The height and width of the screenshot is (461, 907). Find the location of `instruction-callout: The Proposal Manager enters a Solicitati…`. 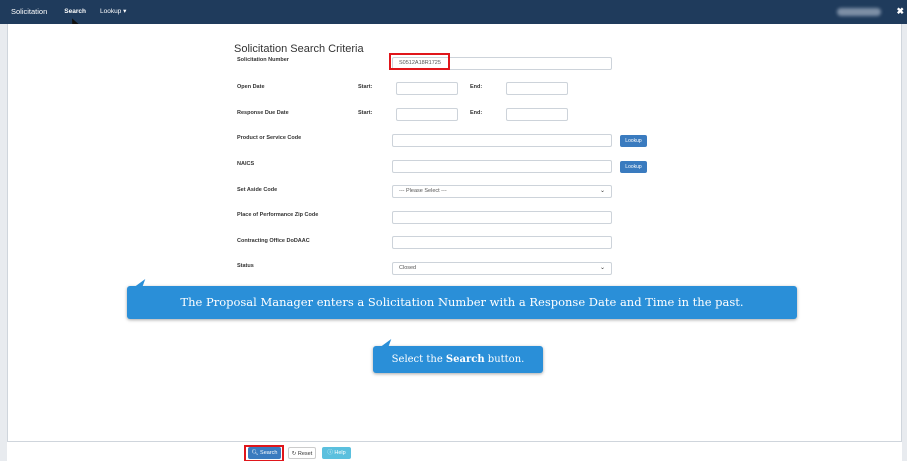

instruction-callout: The Proposal Manager enters a Solicitati… is located at coordinates (462, 302).